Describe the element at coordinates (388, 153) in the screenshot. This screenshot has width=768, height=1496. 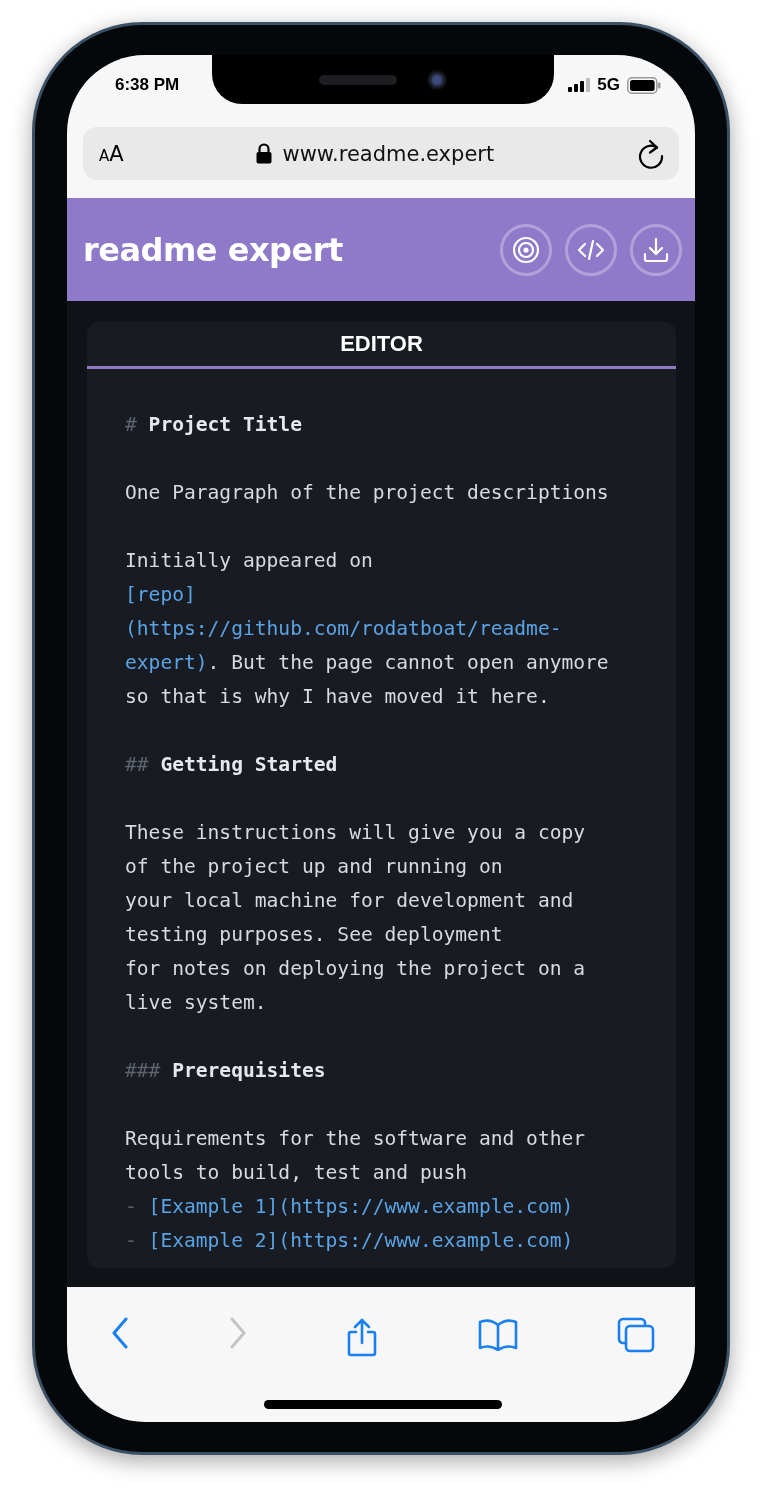
I see `url-text: www.readme.expert` at that location.